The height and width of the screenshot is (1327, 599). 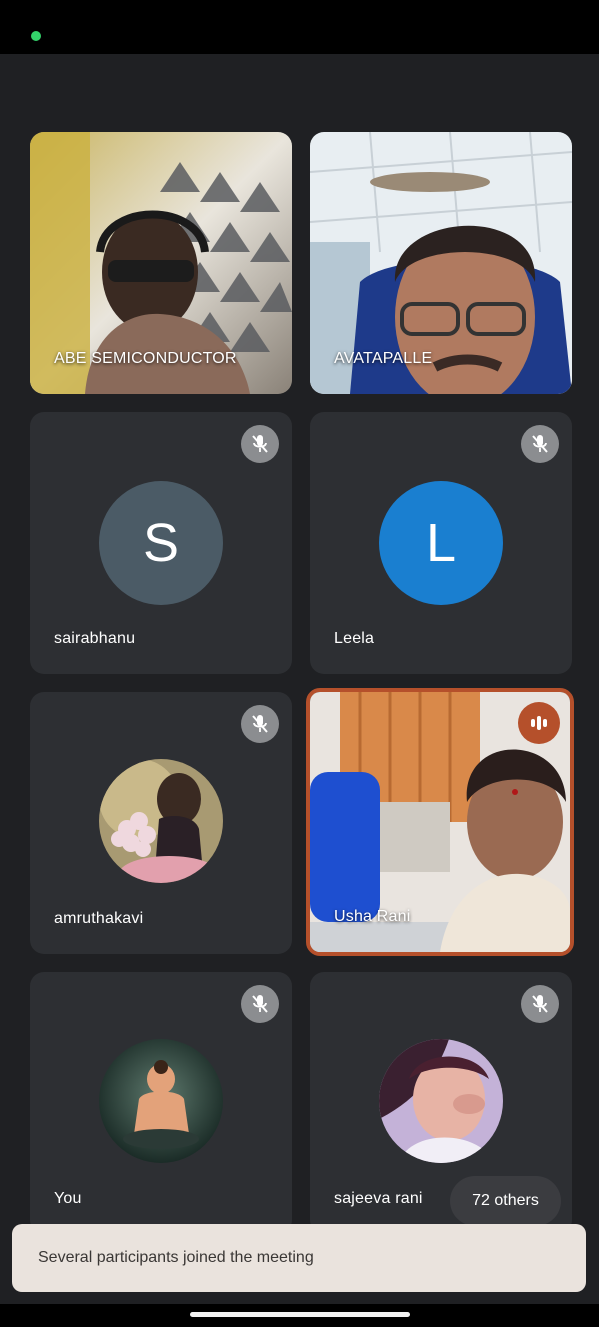 I want to click on participant-tile: amruthakavi, so click(x=161, y=823).